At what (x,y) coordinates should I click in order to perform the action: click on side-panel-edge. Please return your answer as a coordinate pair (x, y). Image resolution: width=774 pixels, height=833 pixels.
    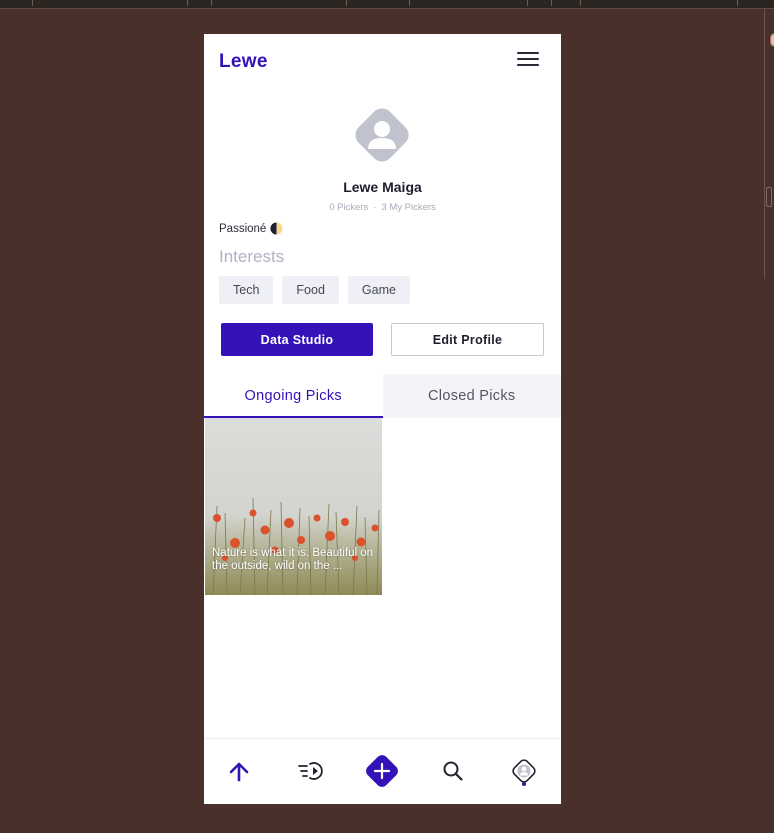
    Looking at the image, I should click on (769, 144).